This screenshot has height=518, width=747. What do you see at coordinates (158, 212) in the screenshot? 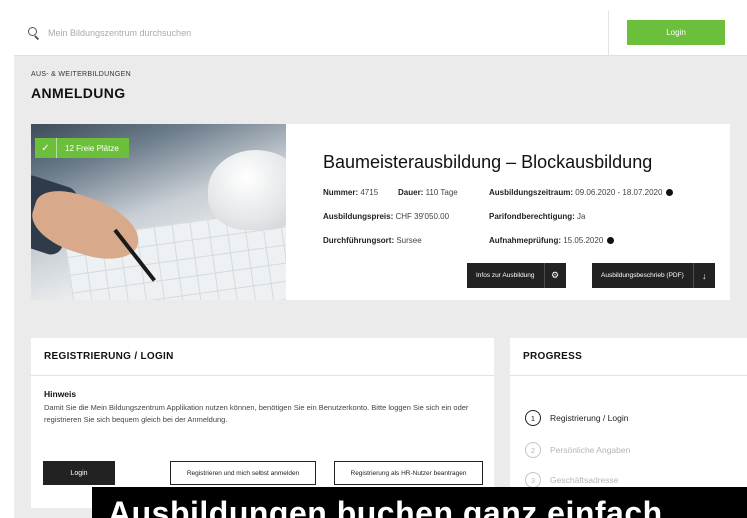
I see `course-image: ✓ 12 Freie Plätze` at bounding box center [158, 212].